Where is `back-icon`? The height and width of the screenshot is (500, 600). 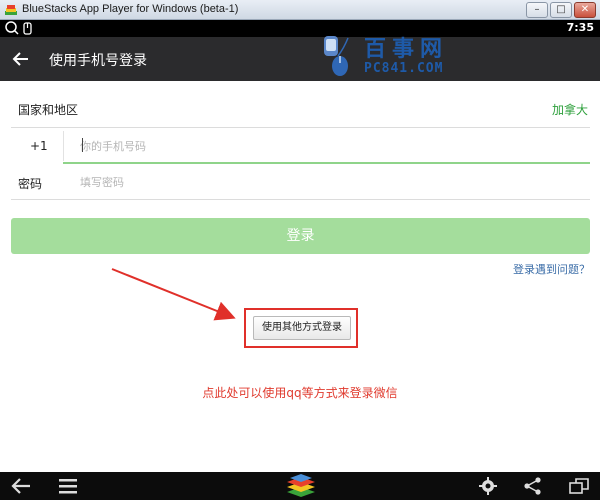
back-icon is located at coordinates (21, 486).